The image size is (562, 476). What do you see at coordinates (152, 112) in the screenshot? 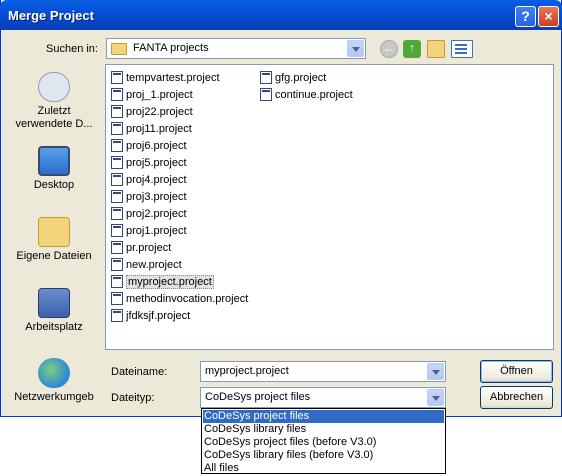
I see `file-item: proj22.project` at bounding box center [152, 112].